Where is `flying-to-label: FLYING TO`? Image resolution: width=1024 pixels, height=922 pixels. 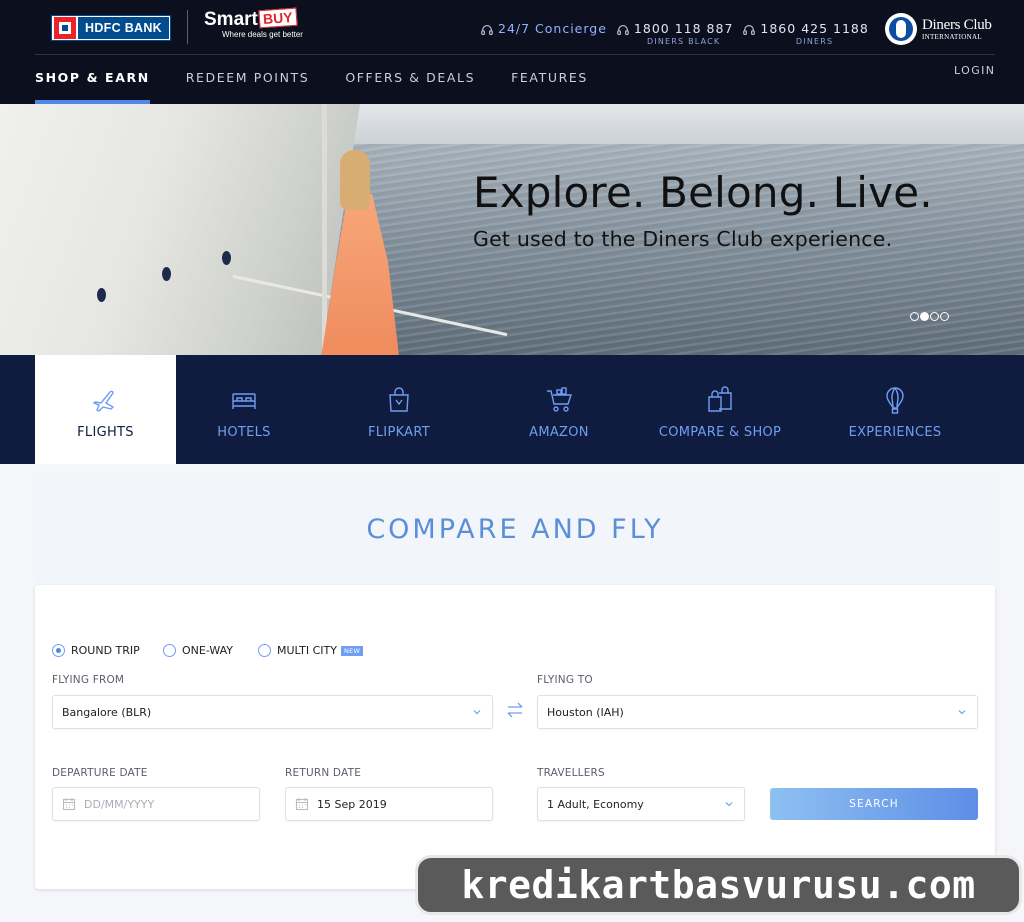 flying-to-label: FLYING TO is located at coordinates (565, 680).